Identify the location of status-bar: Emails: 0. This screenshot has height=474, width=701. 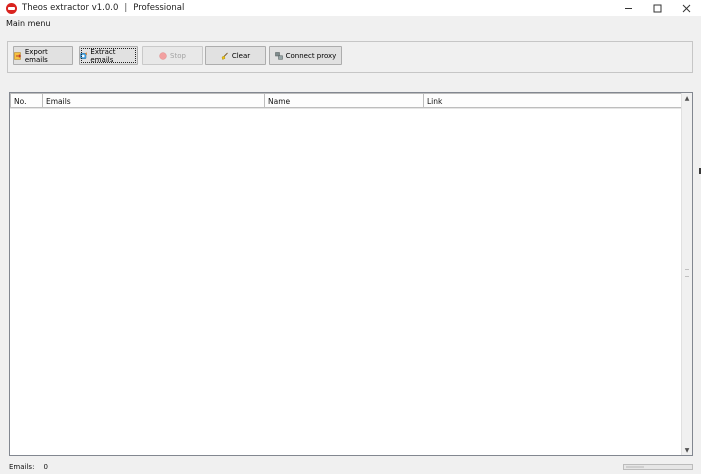
(350, 467).